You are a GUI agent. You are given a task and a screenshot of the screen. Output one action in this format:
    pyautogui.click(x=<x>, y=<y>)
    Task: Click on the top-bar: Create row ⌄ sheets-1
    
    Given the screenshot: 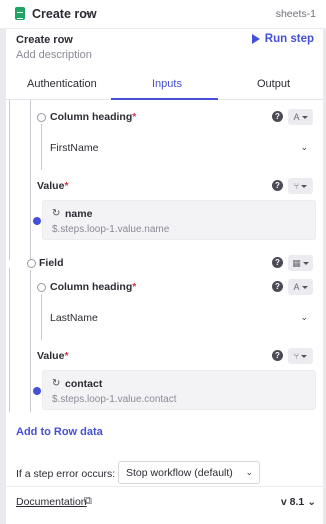 What is the action you would take?
    pyautogui.click(x=163, y=14)
    